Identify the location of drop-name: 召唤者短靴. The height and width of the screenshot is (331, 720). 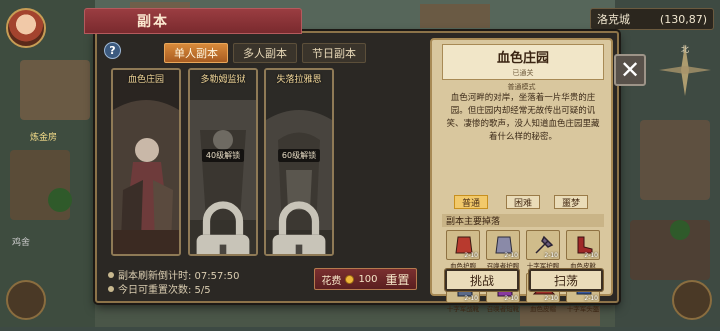
(503, 309).